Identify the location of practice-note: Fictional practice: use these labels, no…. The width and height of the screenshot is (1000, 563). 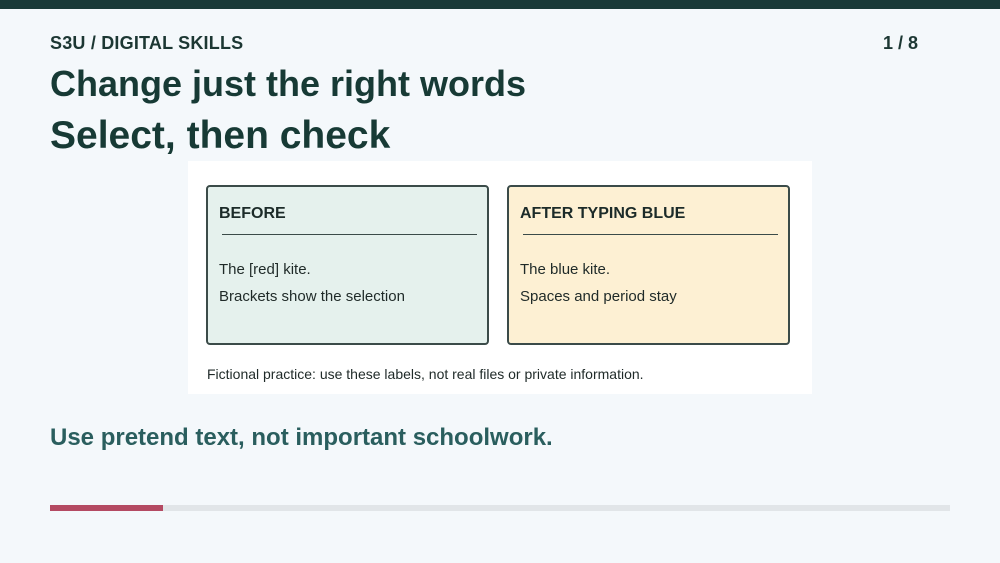
(425, 374).